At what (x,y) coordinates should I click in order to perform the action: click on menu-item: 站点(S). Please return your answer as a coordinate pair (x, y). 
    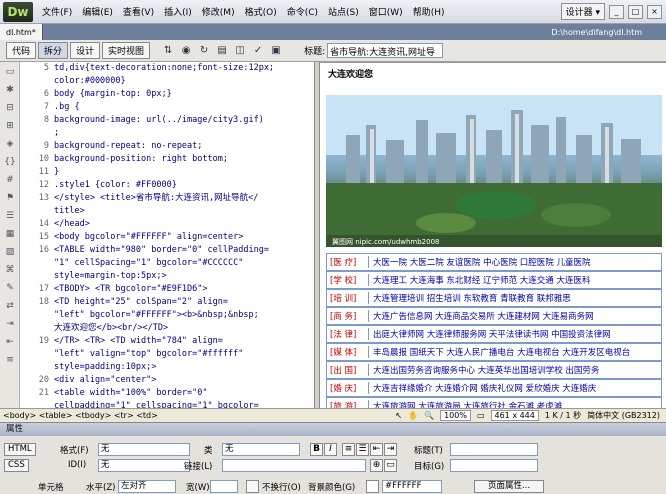
    Looking at the image, I should click on (343, 11).